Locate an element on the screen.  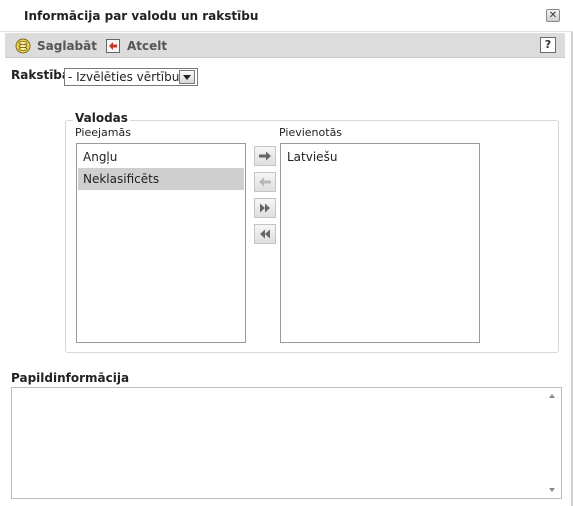
move-all-left-button is located at coordinates (265, 234).